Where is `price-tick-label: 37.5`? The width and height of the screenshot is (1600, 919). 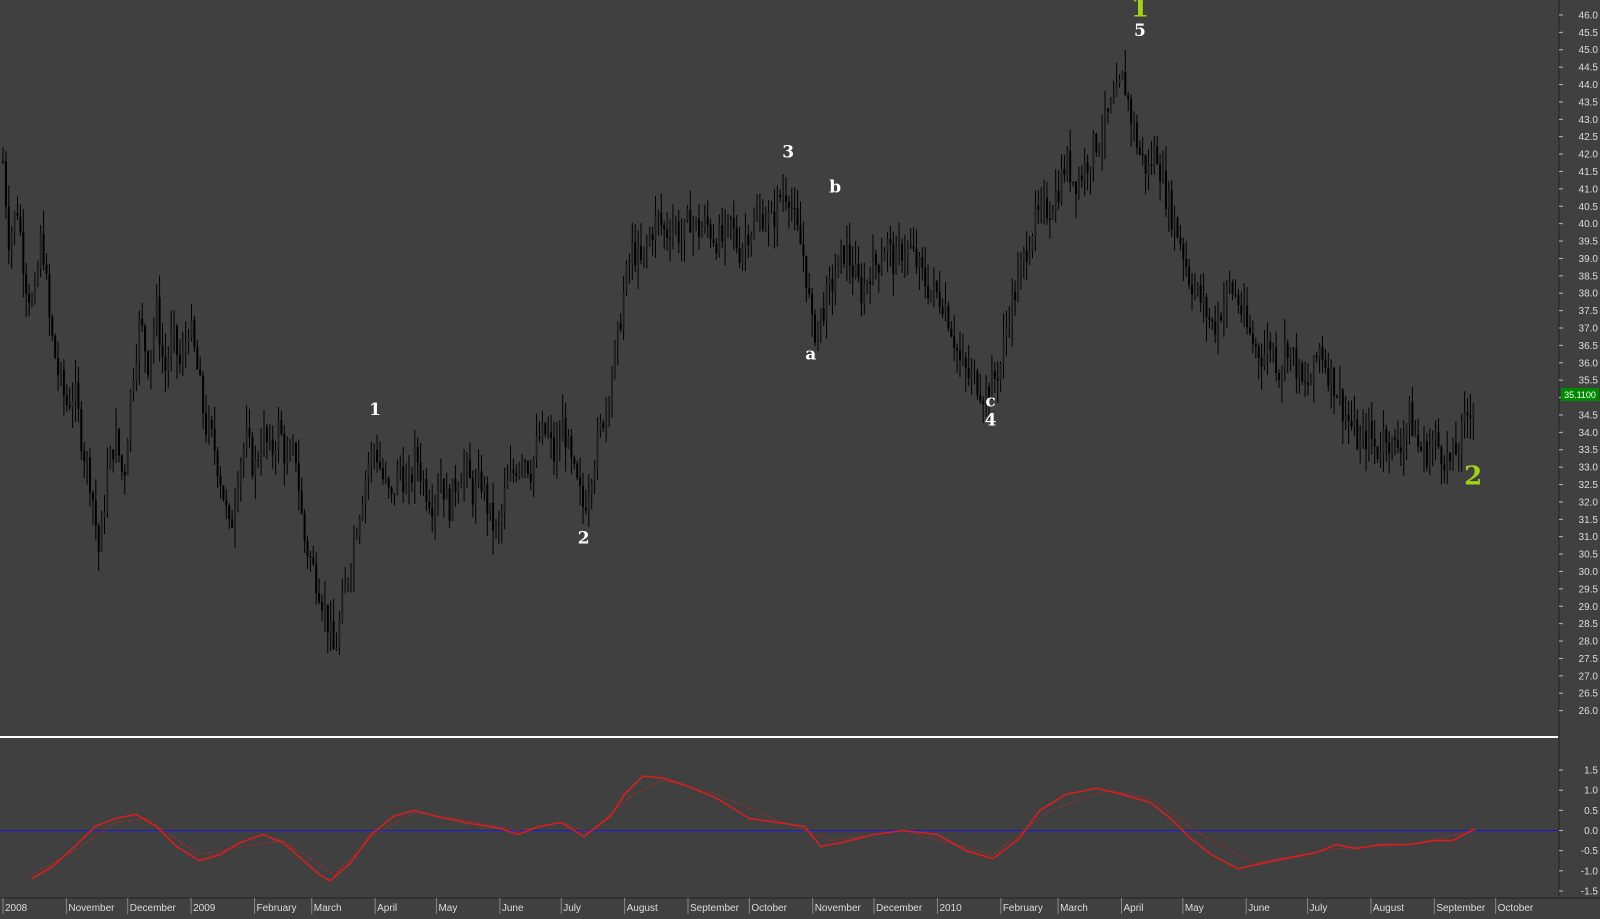
price-tick-label: 37.5 is located at coordinates (1589, 311).